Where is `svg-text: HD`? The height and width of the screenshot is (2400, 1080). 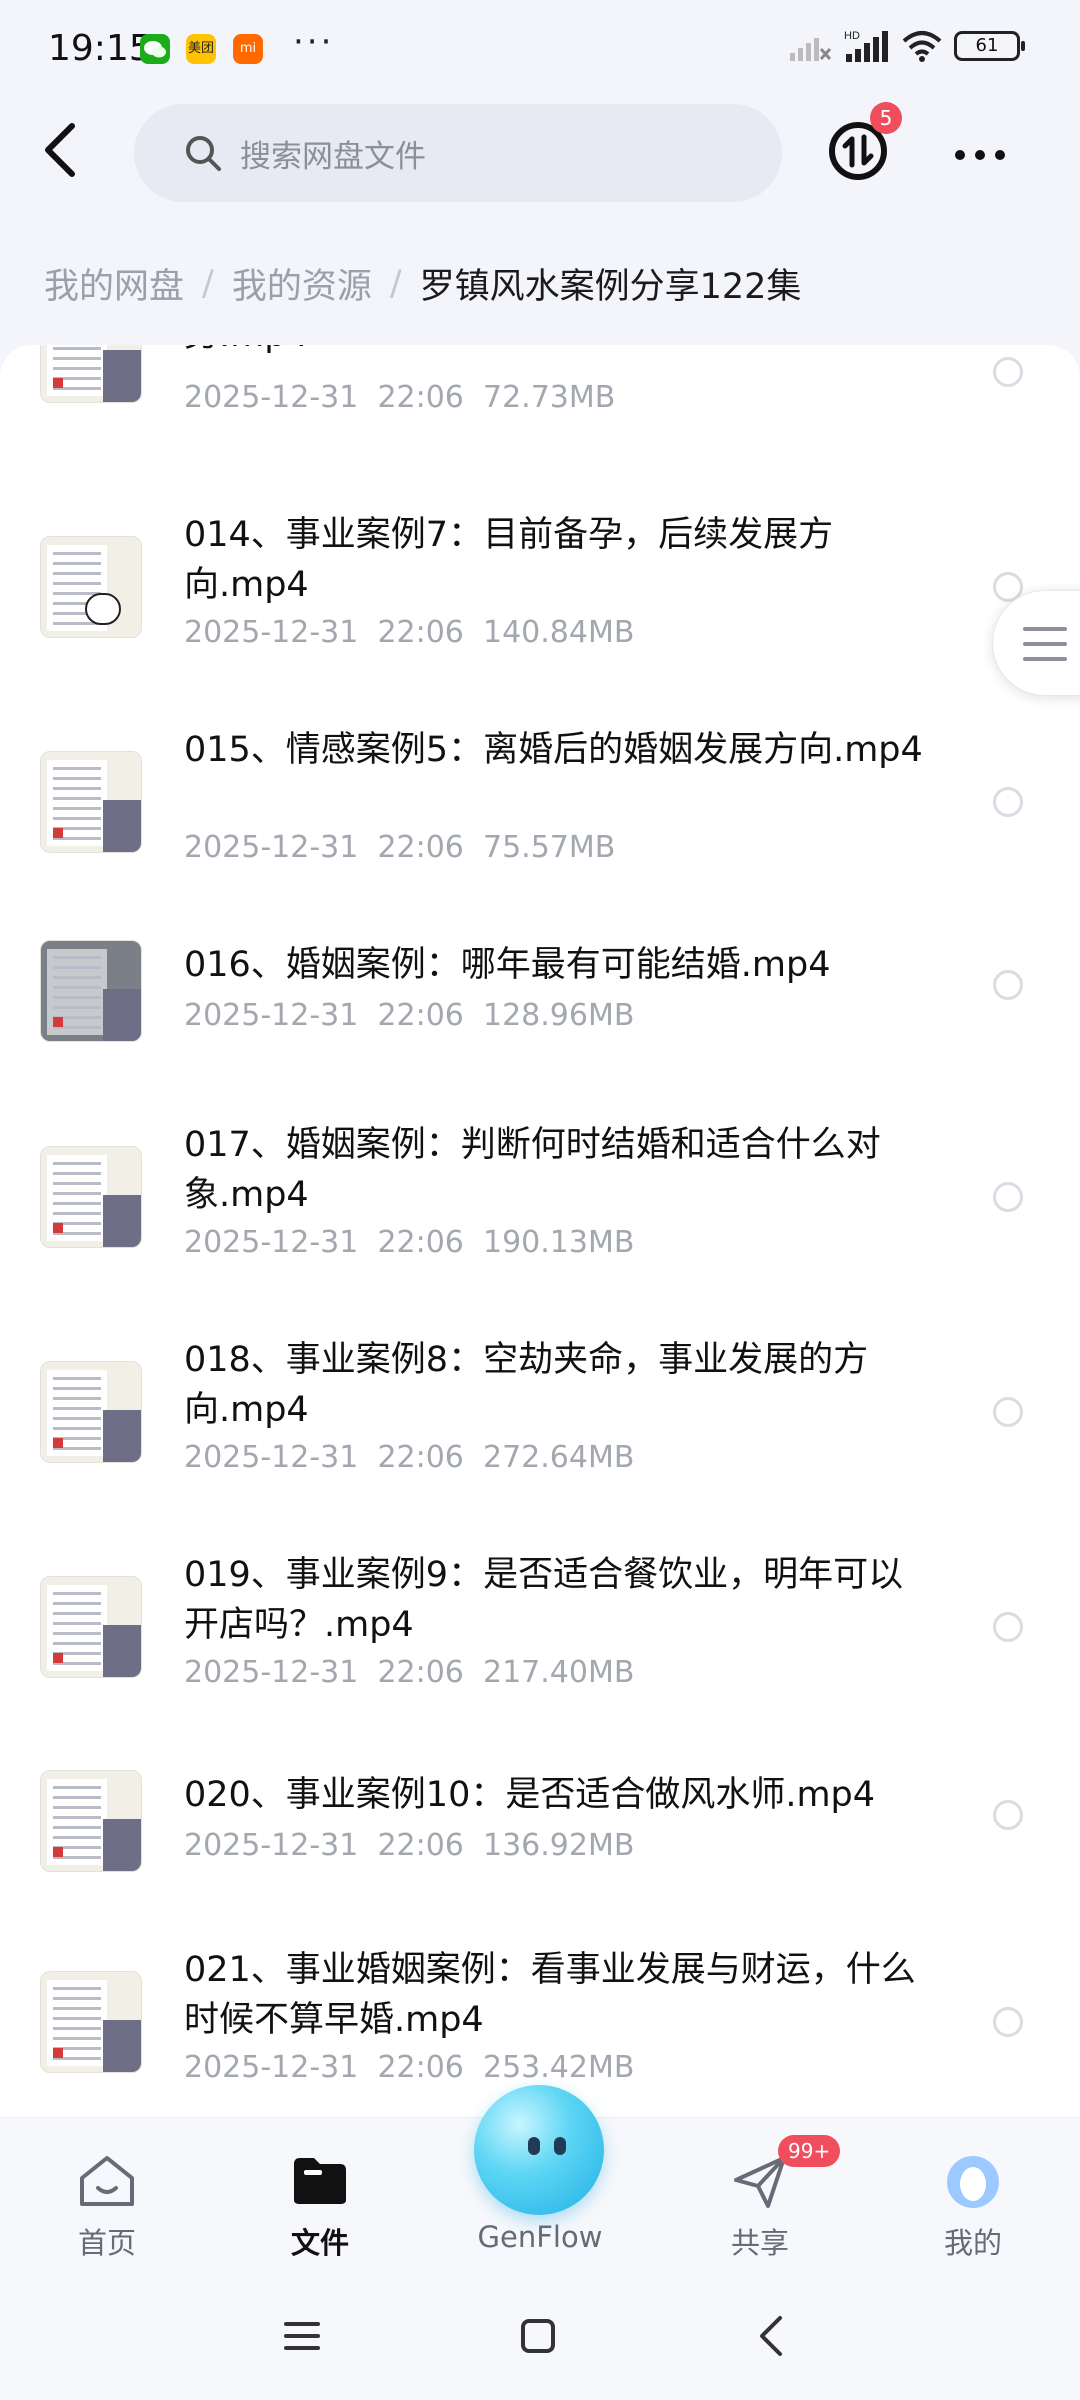 svg-text: HD is located at coordinates (852, 36).